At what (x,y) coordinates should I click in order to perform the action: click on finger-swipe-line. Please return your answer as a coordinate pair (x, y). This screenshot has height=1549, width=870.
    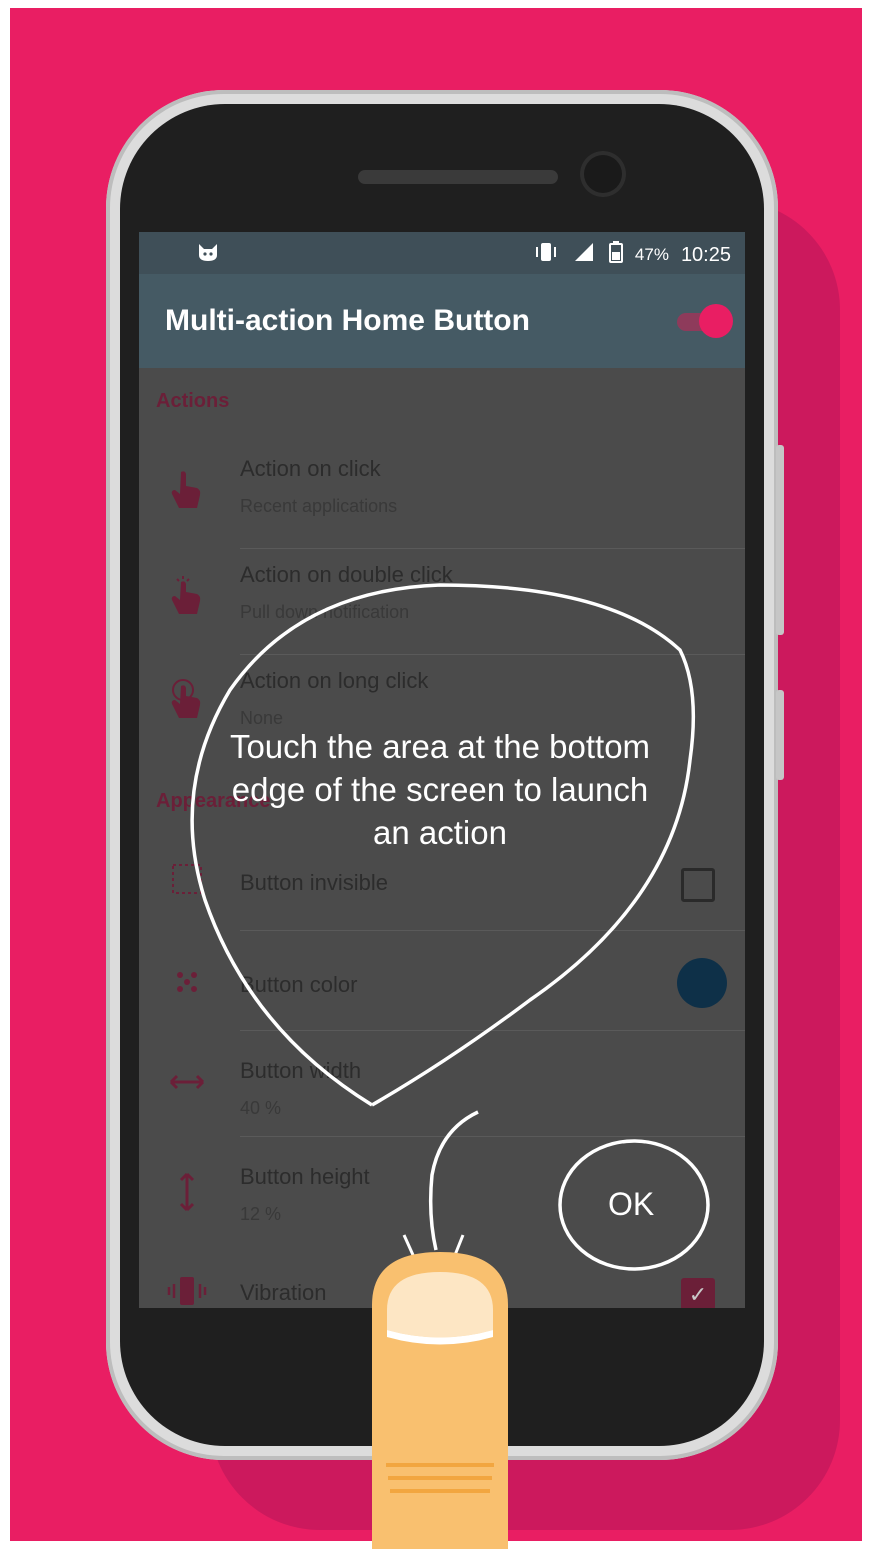
    Looking at the image, I should click on (453, 1180).